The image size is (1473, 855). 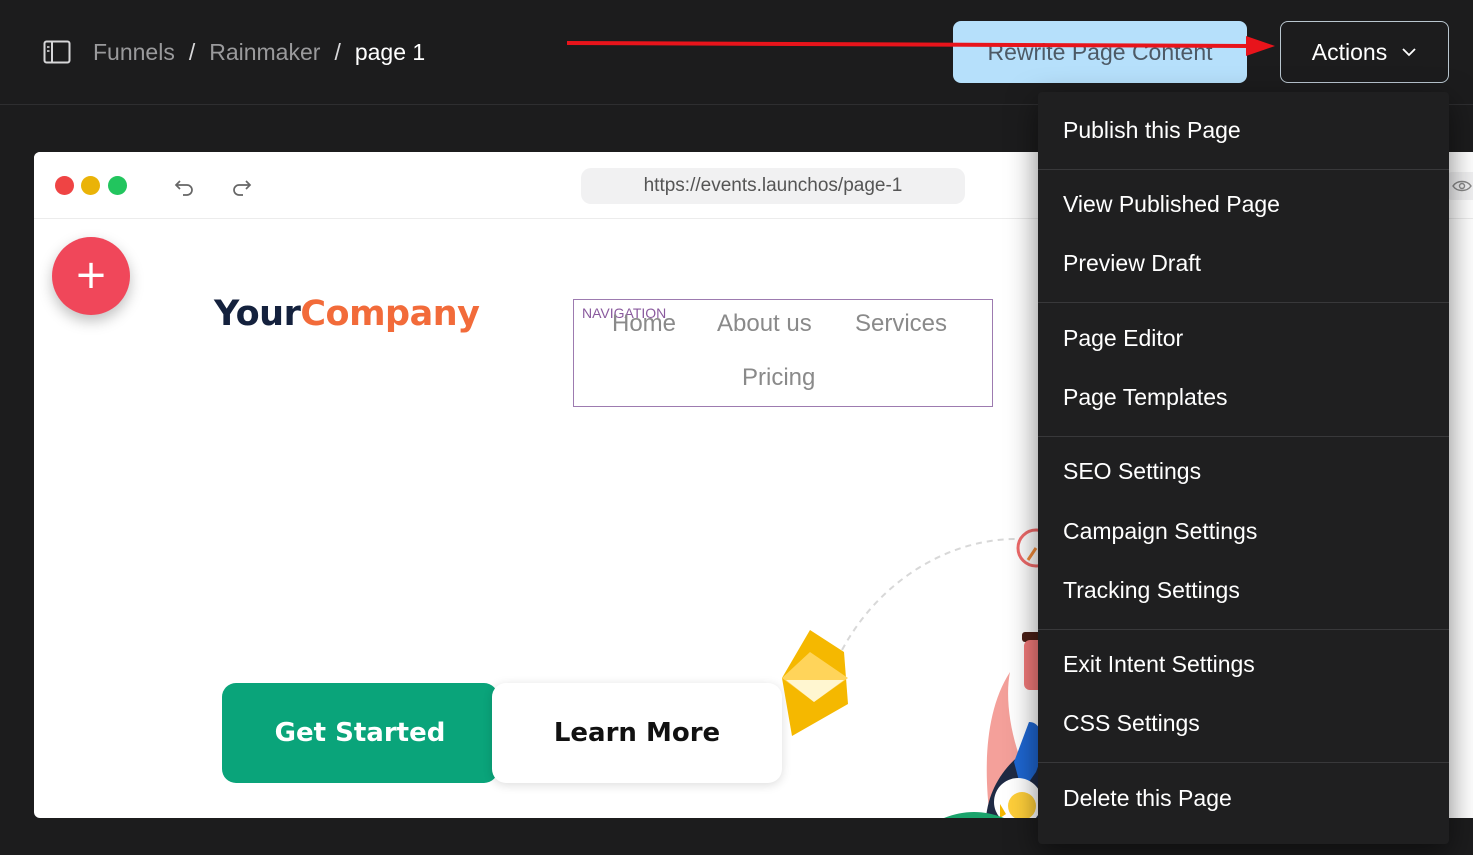 I want to click on window-minimize-dot, so click(x=90, y=185).